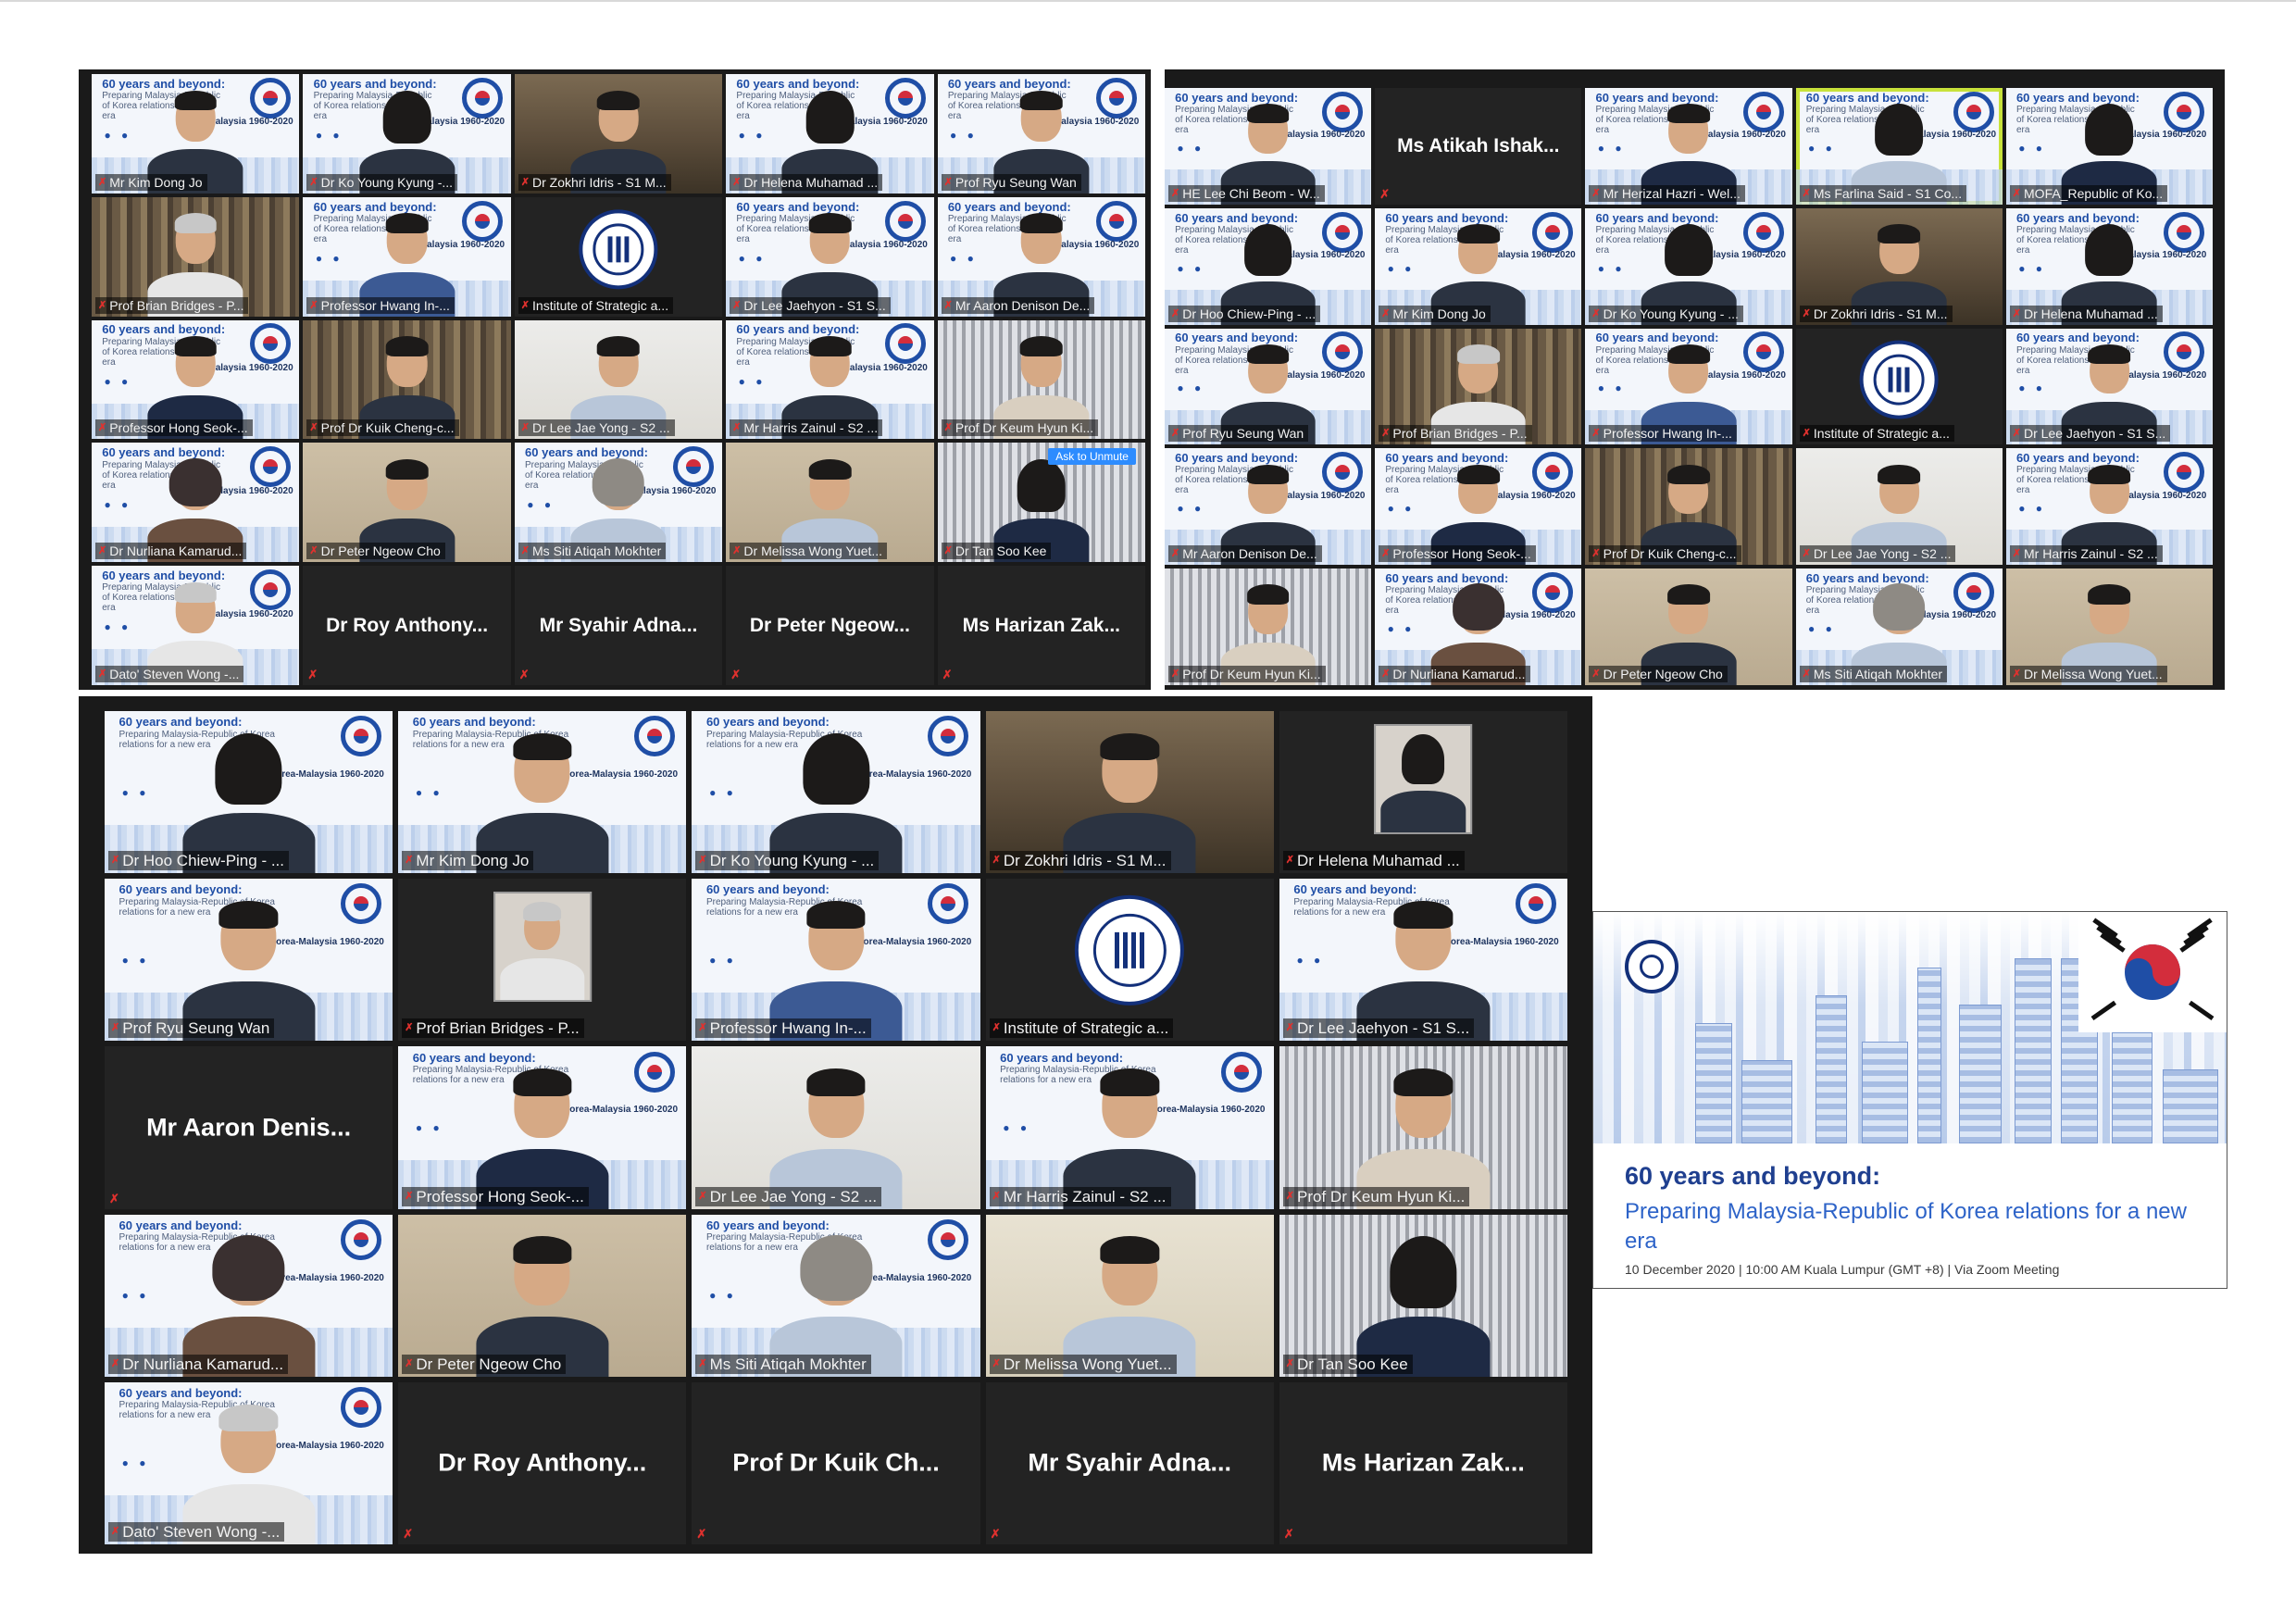  I want to click on video-off-tile: Dr Peter Ngeow... ✗, so click(830, 625).